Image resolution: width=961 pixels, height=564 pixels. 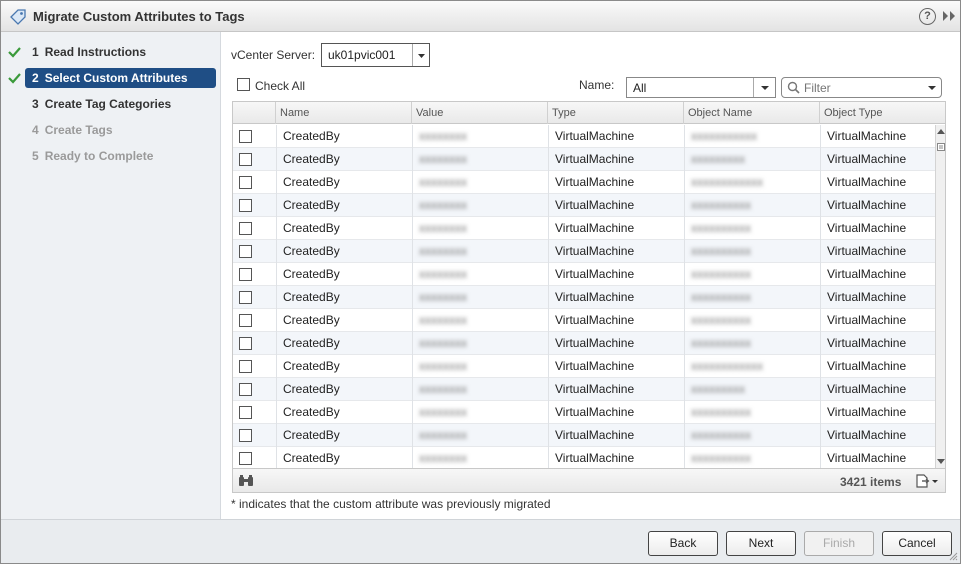 I want to click on expand-icon, so click(x=949, y=16).